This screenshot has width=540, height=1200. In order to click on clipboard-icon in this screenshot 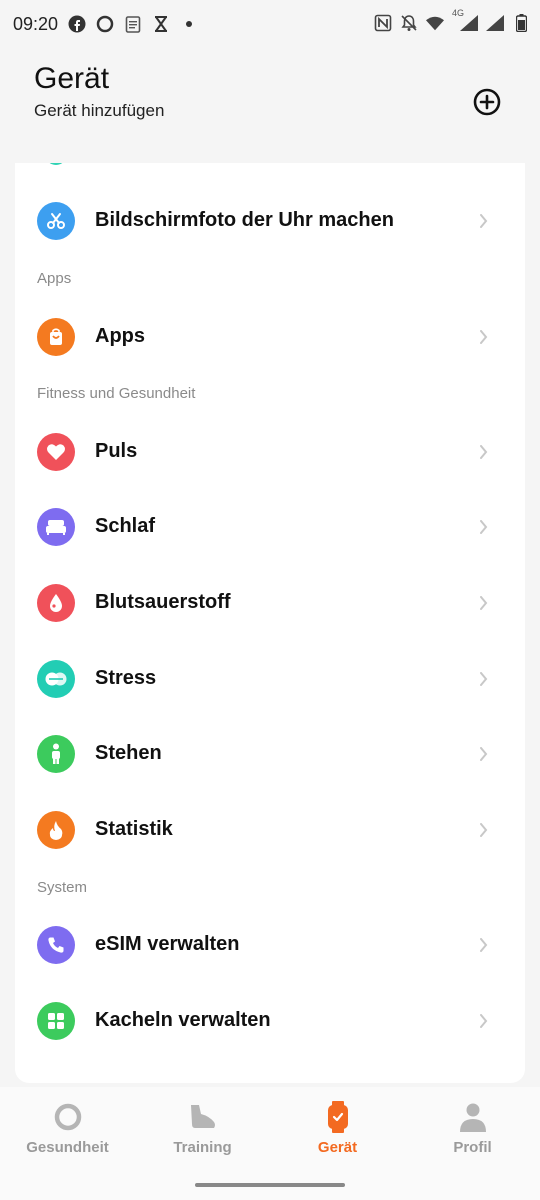, I will do `click(133, 24)`.